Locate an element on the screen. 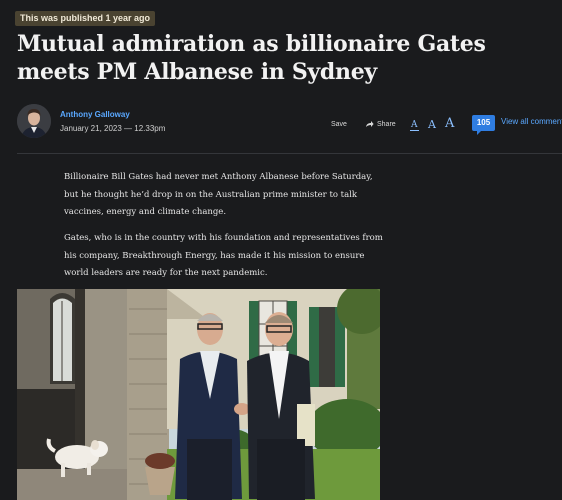  author-avatar is located at coordinates (34, 121).